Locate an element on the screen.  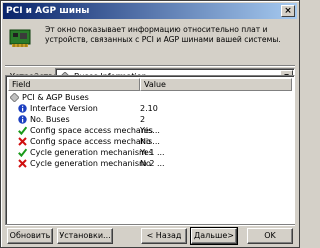
table-row: Cycle generation mechanism 1 ... Yes is located at coordinates (150, 152).